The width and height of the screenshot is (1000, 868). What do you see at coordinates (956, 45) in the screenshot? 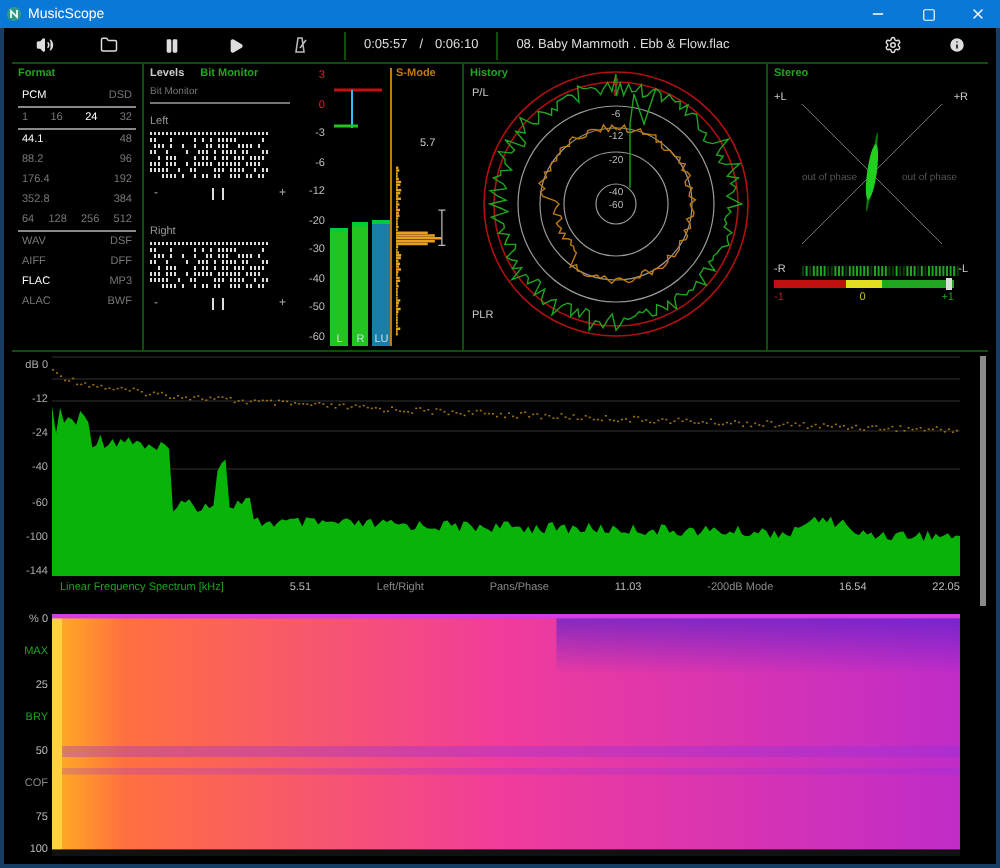
I see `info-icon` at bounding box center [956, 45].